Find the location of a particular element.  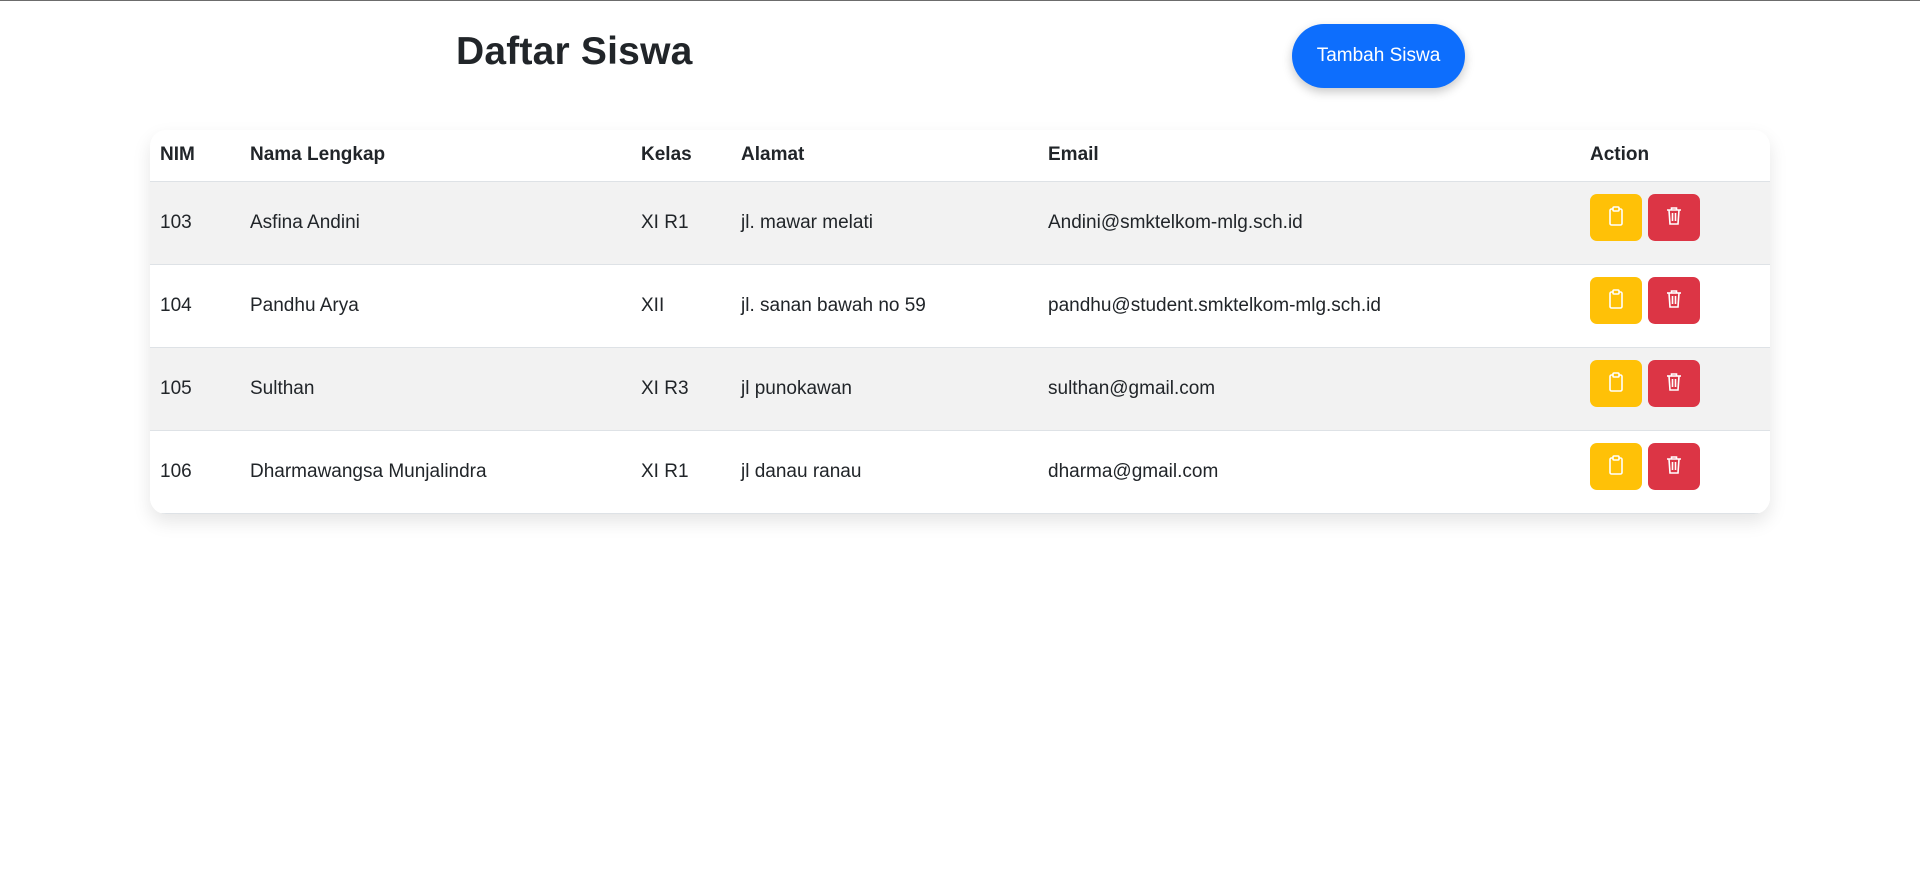

cell-kelas: XII is located at coordinates (681, 306).